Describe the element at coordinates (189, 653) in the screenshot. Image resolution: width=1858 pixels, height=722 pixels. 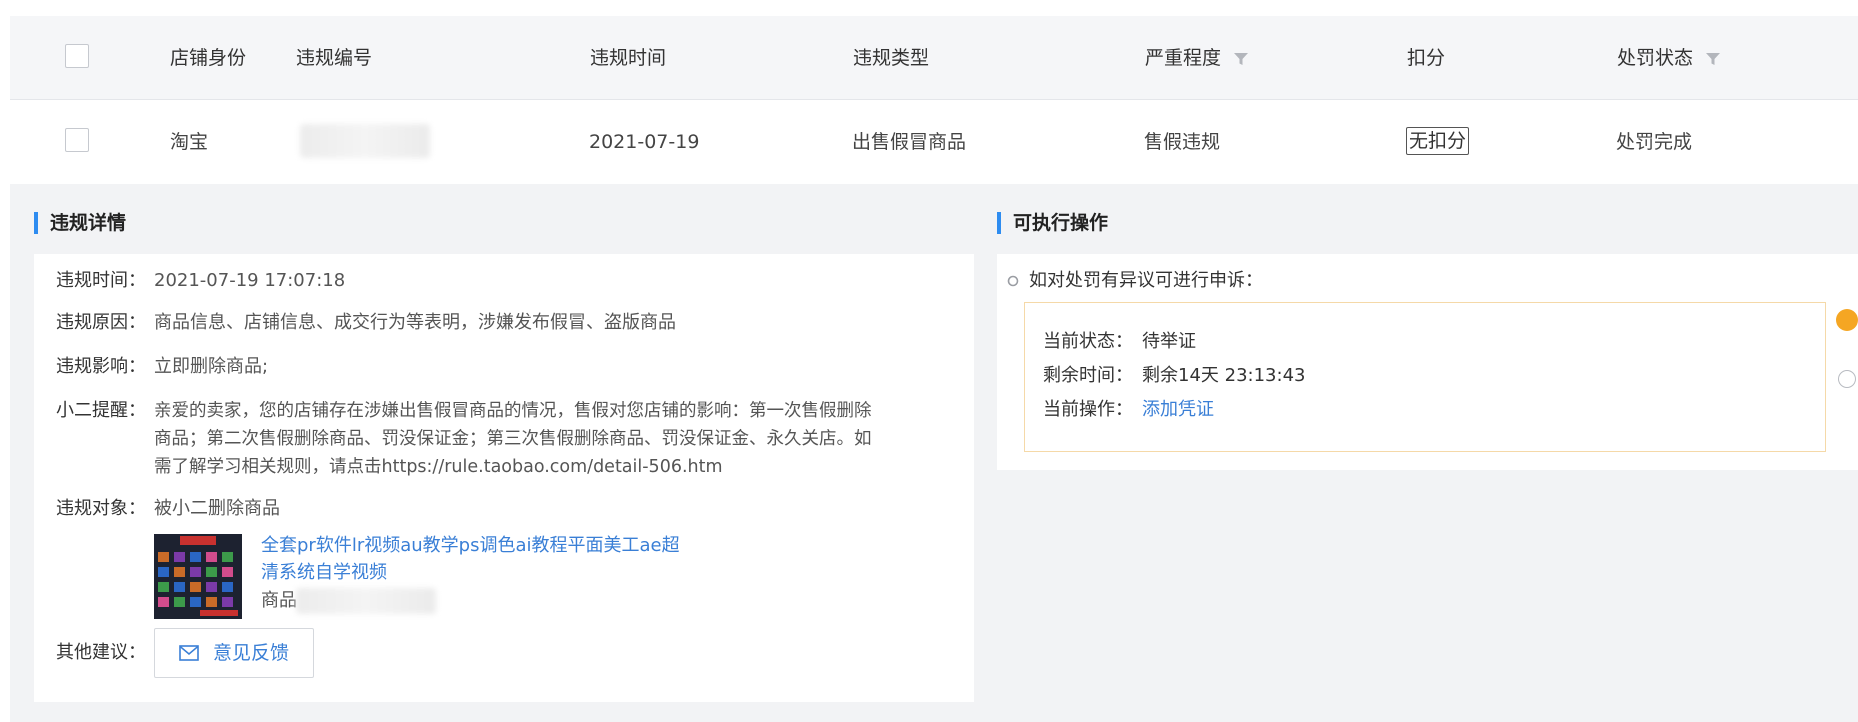
I see `mail-icon` at that location.